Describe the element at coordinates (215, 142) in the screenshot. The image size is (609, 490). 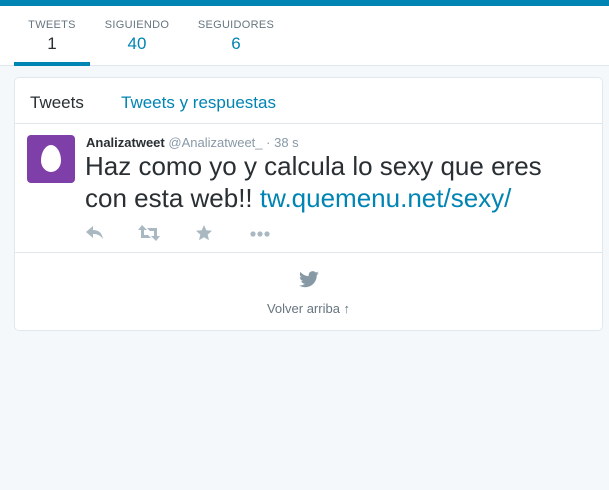
I see `tweet-username: @Analizatweet_` at that location.